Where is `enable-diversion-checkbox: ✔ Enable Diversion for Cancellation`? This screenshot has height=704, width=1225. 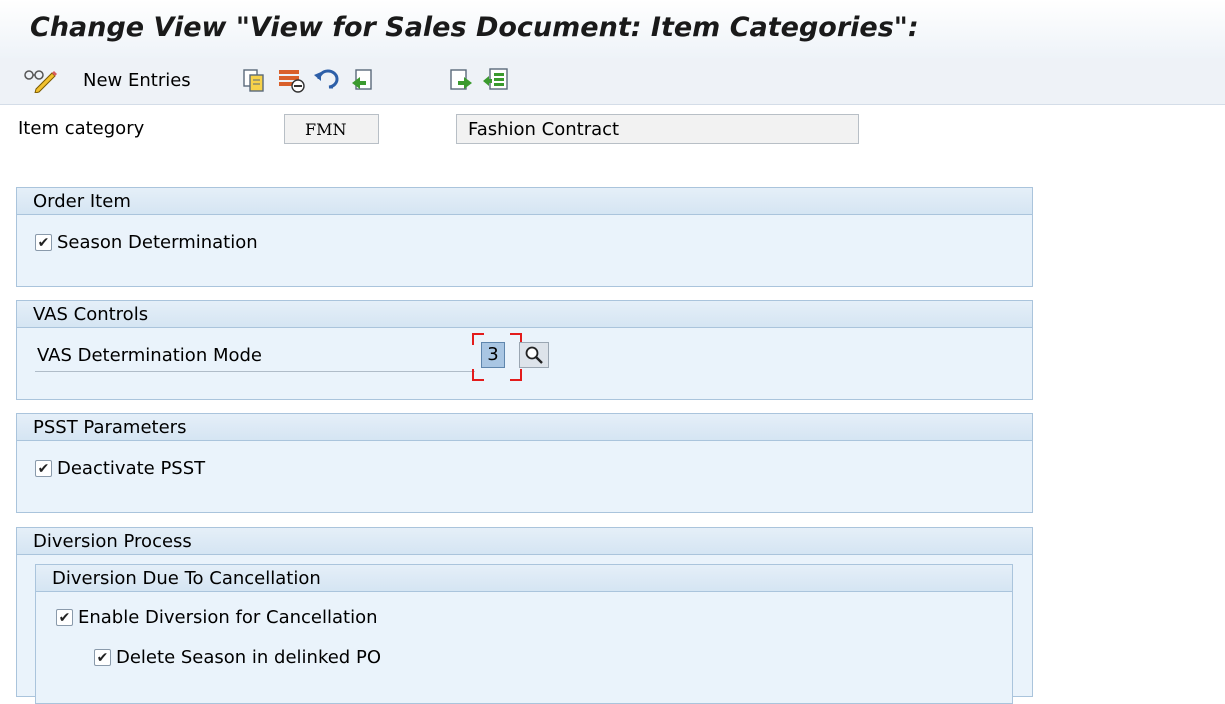
enable-diversion-checkbox: ✔ Enable Diversion for Cancellation is located at coordinates (217, 617).